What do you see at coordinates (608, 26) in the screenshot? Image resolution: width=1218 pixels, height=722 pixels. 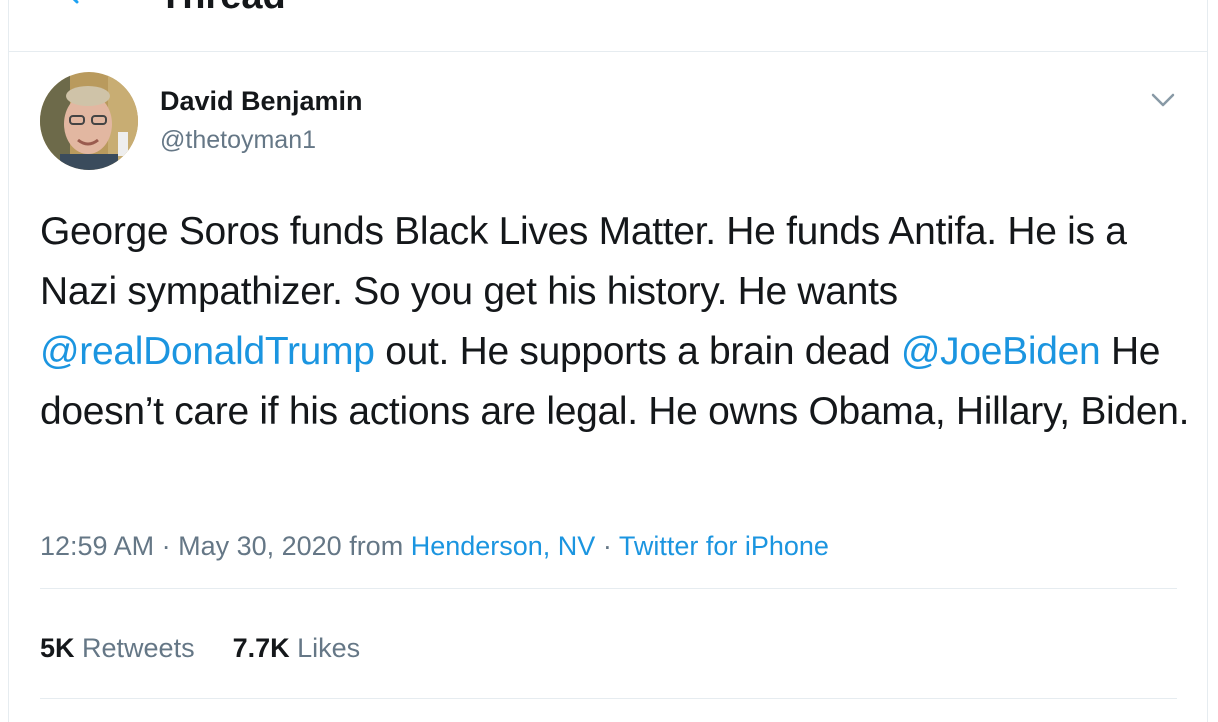 I see `thread-header: Thread` at bounding box center [608, 26].